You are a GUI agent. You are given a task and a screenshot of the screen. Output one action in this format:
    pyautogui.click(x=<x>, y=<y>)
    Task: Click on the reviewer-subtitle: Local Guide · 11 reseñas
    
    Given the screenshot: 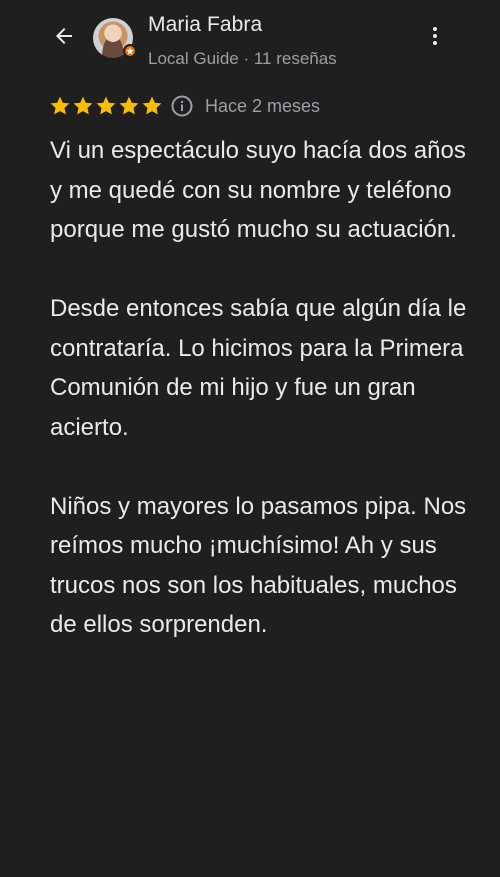 What is the action you would take?
    pyautogui.click(x=242, y=59)
    